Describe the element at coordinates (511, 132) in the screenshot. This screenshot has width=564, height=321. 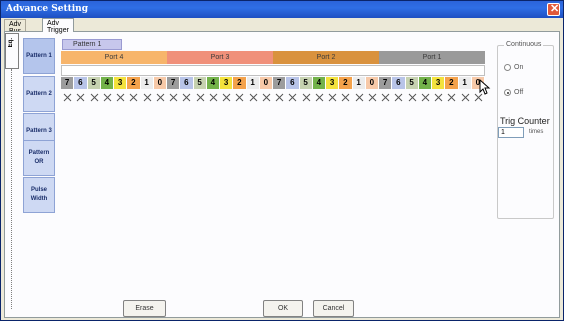
I see `trig-counter-input: 1` at that location.